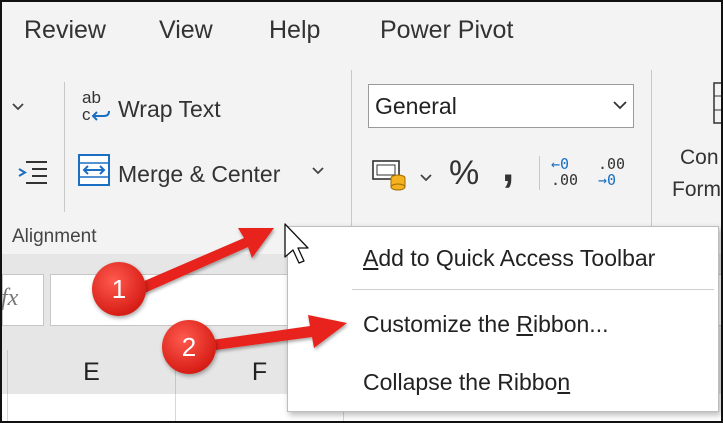 This screenshot has height=423, width=723. I want to click on annotation-badge-2: 2, so click(189, 347).